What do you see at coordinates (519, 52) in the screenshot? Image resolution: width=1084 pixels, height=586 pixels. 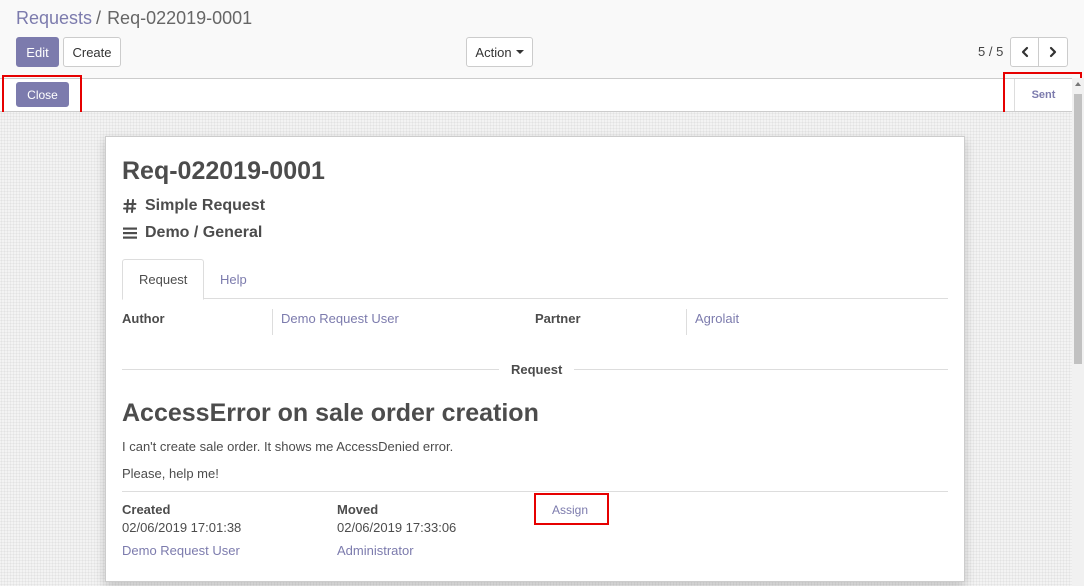 I see `caret-down-icon` at bounding box center [519, 52].